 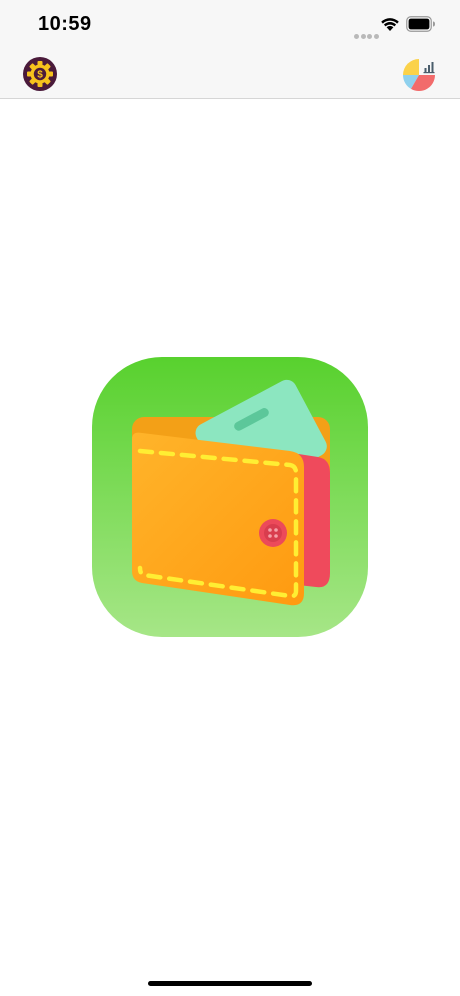 I want to click on statistics-button, so click(x=420, y=74).